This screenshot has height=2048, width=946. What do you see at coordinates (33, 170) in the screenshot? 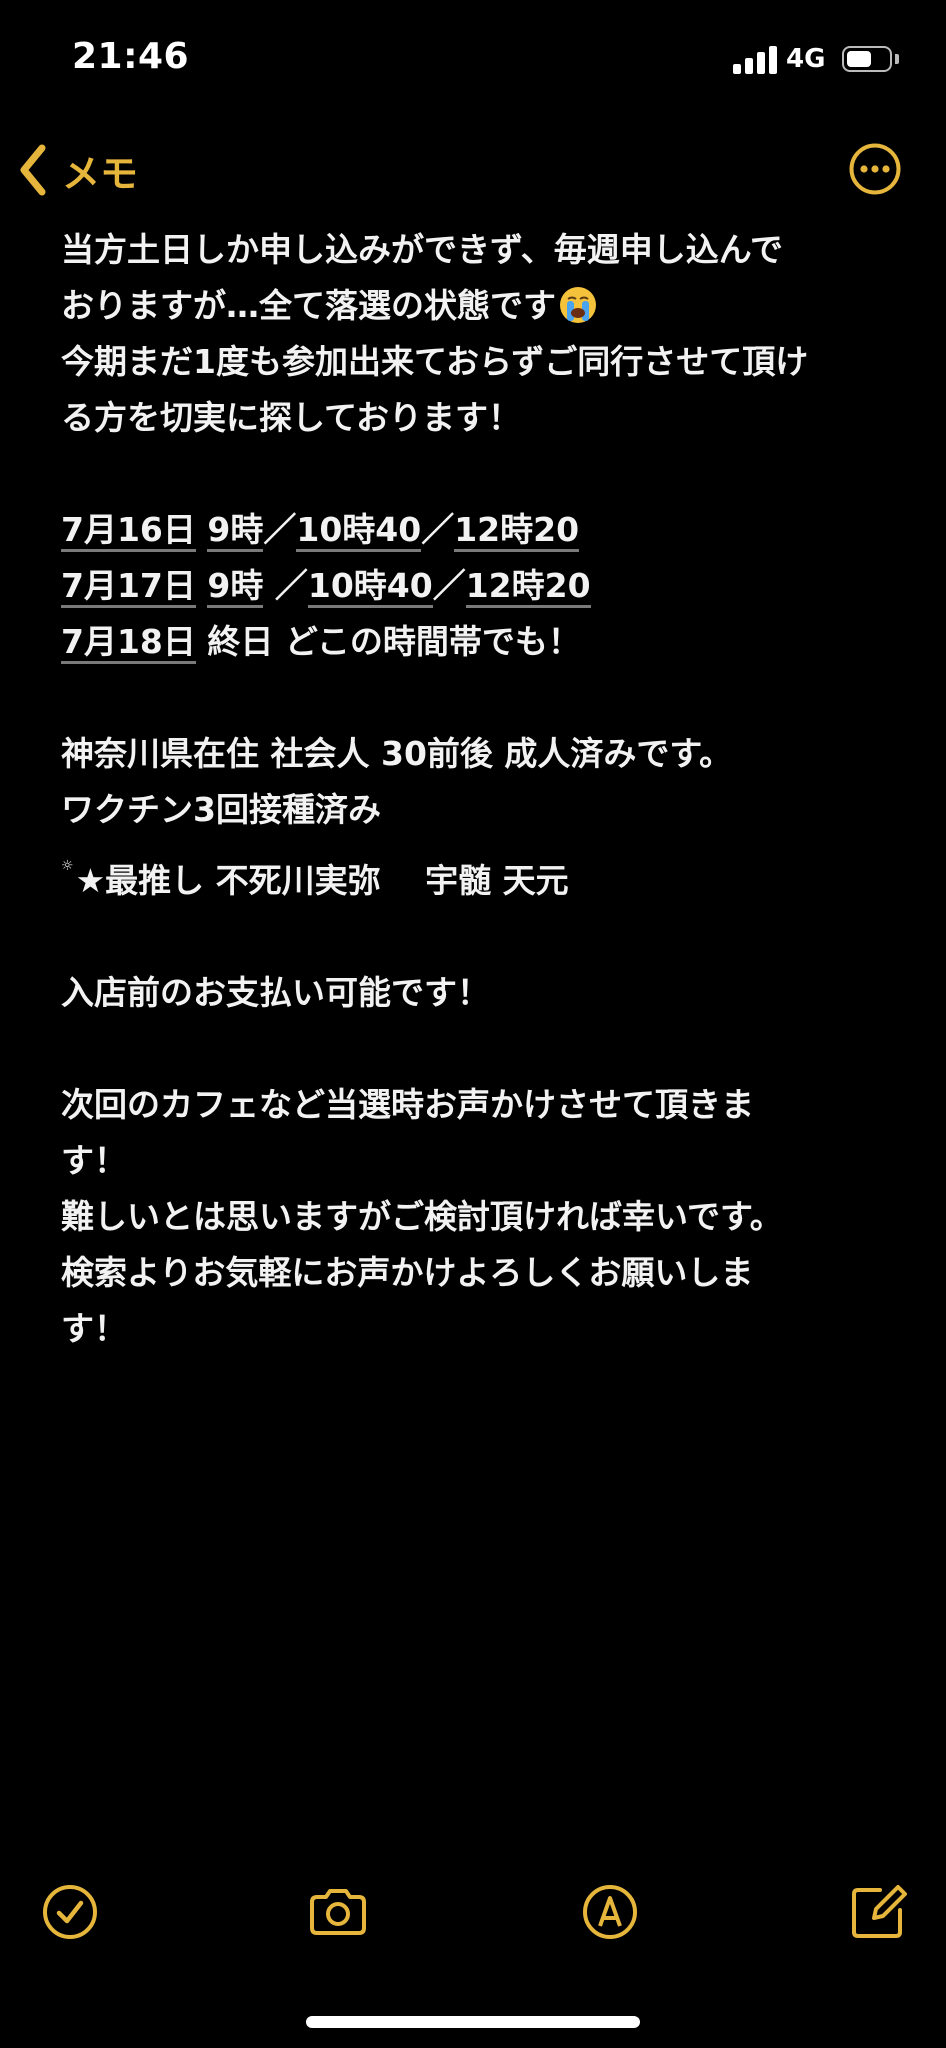
I see `chevron-left-icon` at bounding box center [33, 170].